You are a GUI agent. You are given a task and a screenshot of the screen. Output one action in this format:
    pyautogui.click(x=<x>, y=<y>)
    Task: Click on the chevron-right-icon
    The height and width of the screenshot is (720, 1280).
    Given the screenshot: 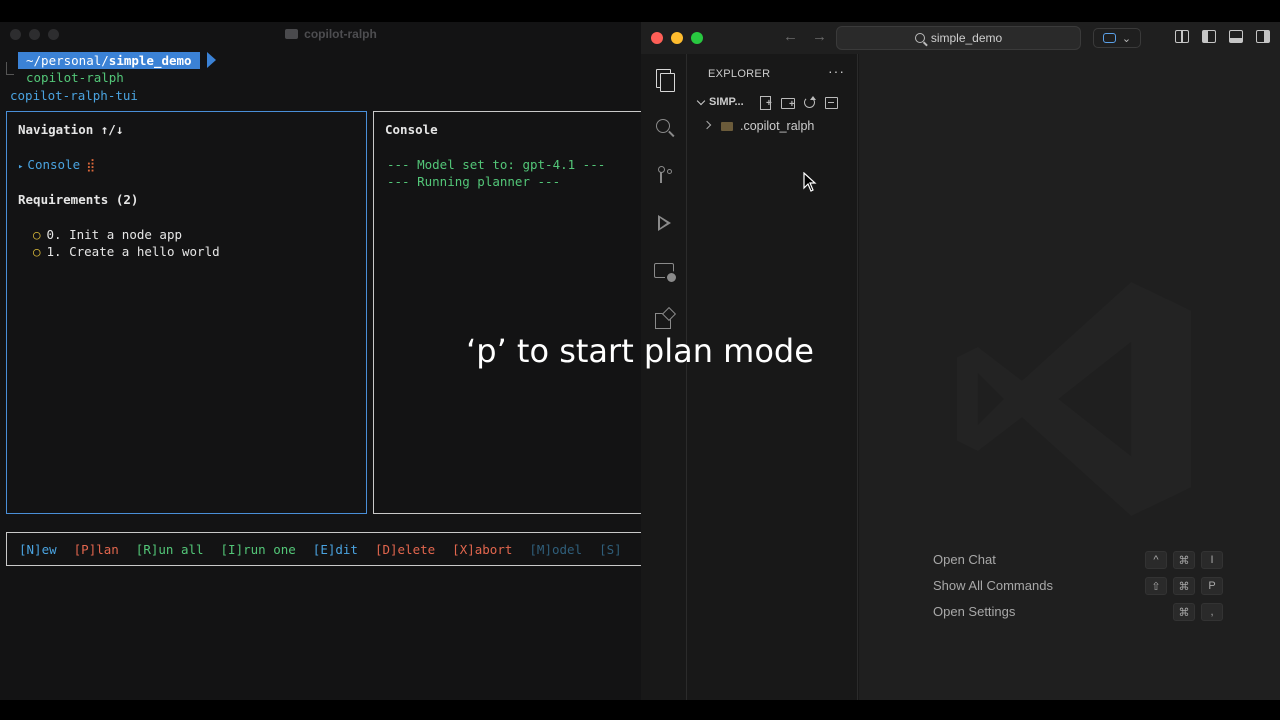 What is the action you would take?
    pyautogui.click(x=707, y=125)
    